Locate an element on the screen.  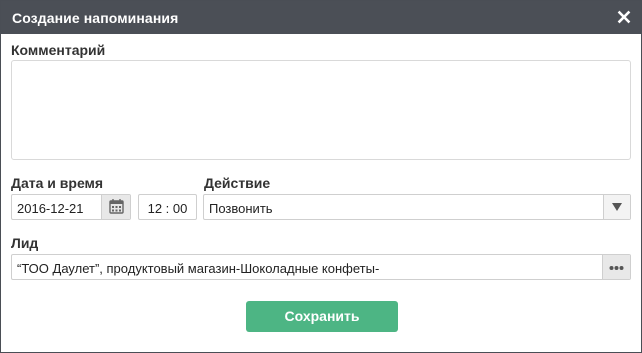
dialog-title: Создание напоминания is located at coordinates (95, 18).